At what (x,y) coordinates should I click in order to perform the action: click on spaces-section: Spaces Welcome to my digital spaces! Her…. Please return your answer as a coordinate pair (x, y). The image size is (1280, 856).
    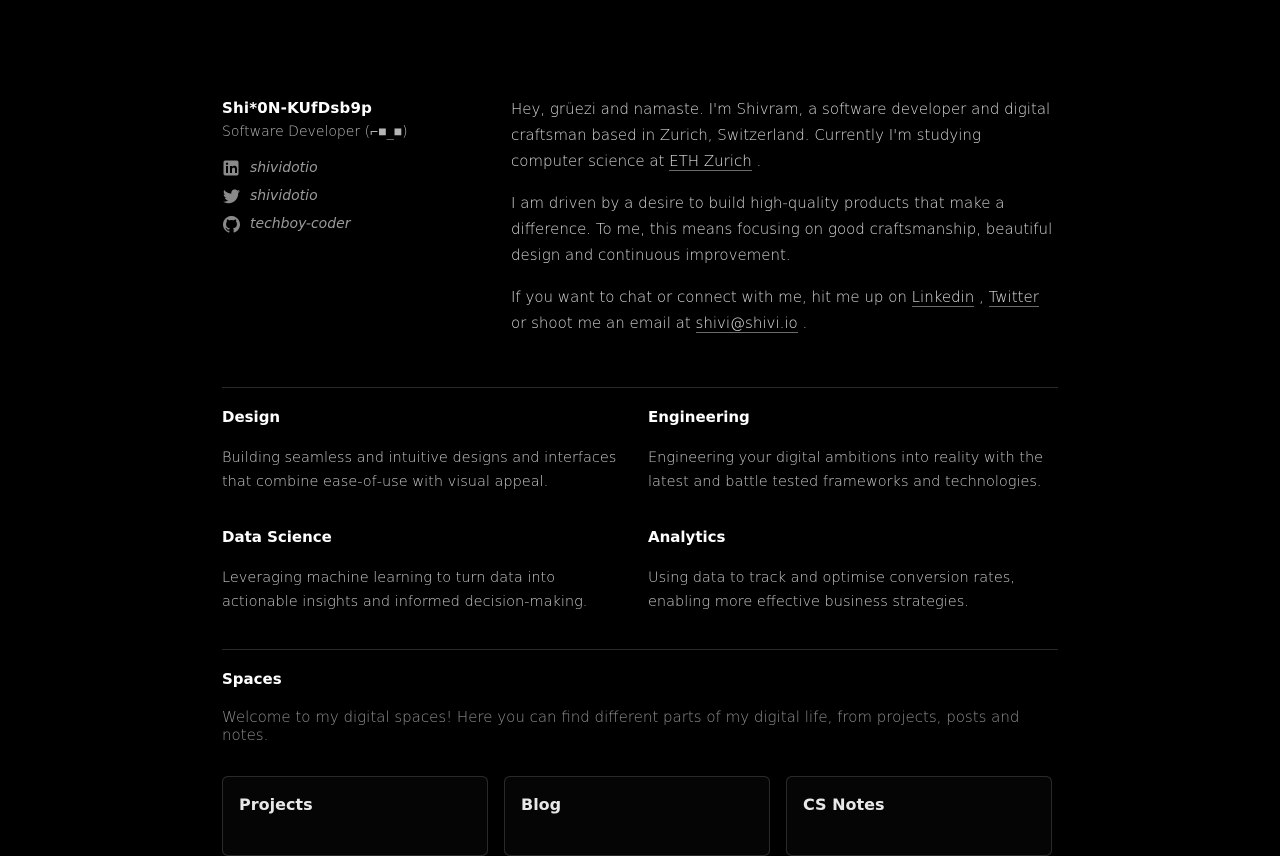
    Looking at the image, I should click on (640, 763).